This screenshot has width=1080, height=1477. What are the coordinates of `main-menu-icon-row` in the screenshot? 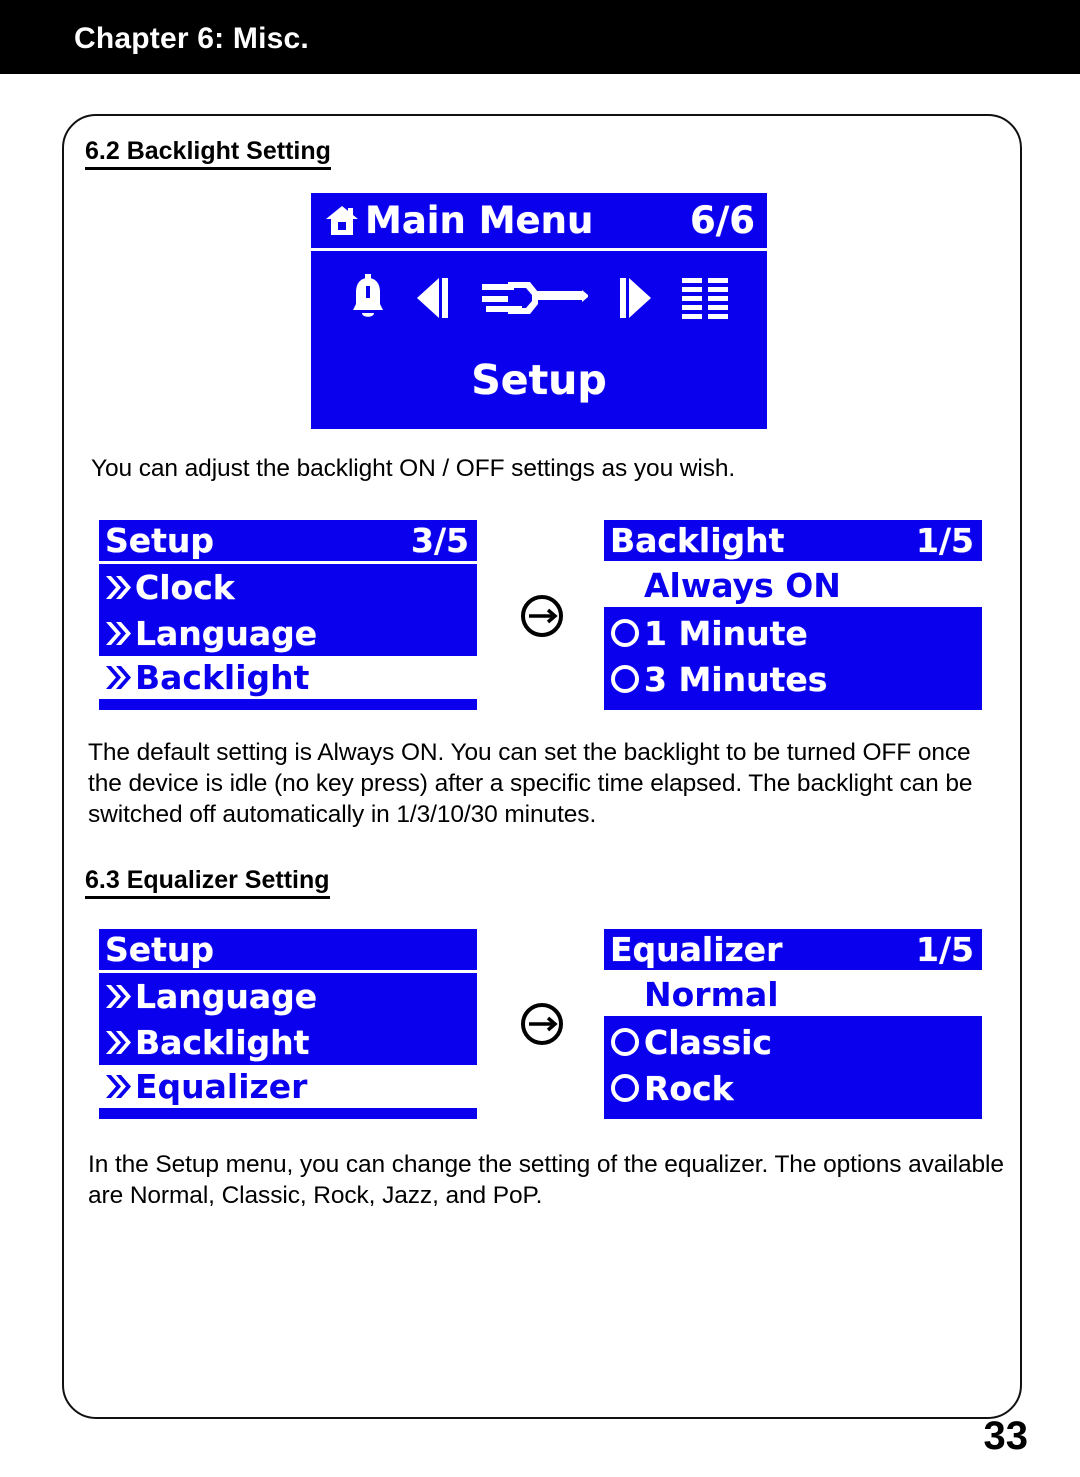 It's located at (539, 298).